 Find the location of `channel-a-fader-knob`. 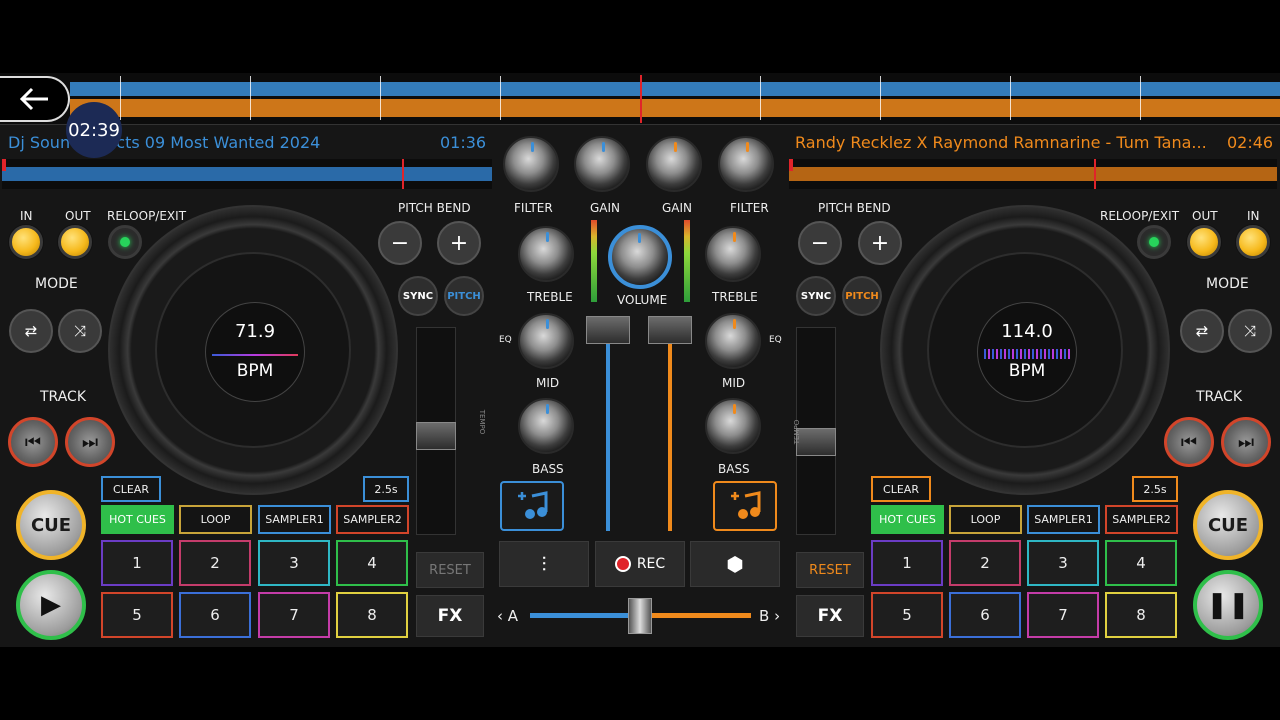

channel-a-fader-knob is located at coordinates (608, 330).